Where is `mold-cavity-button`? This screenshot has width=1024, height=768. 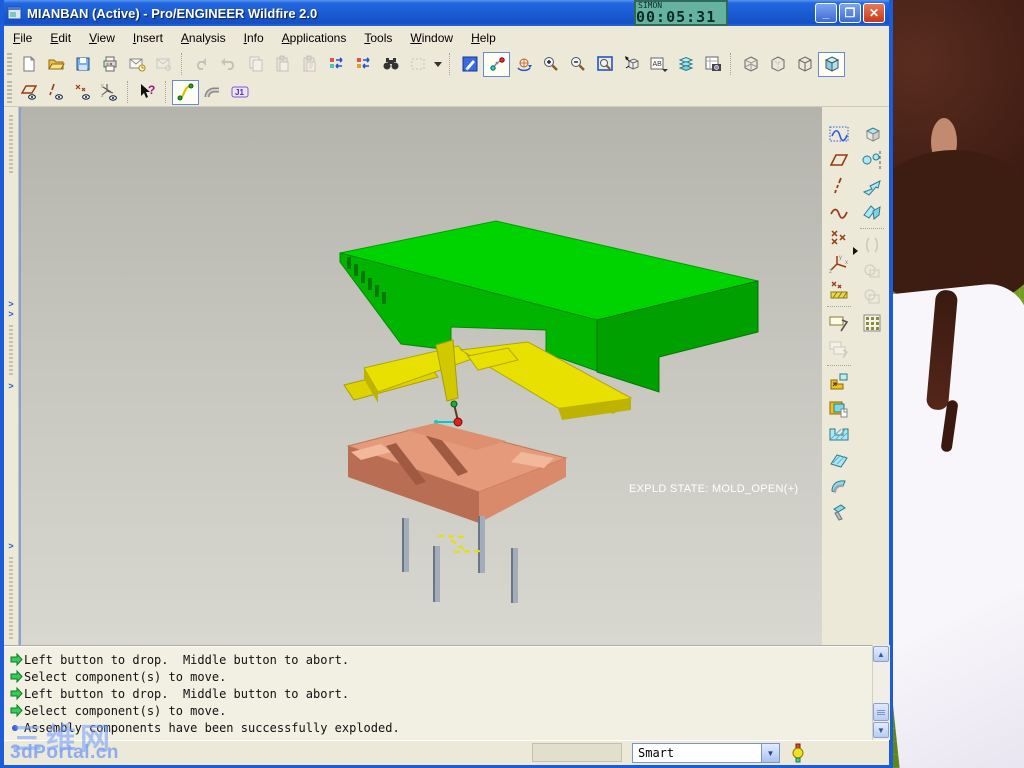 mold-cavity-button is located at coordinates (839, 434).